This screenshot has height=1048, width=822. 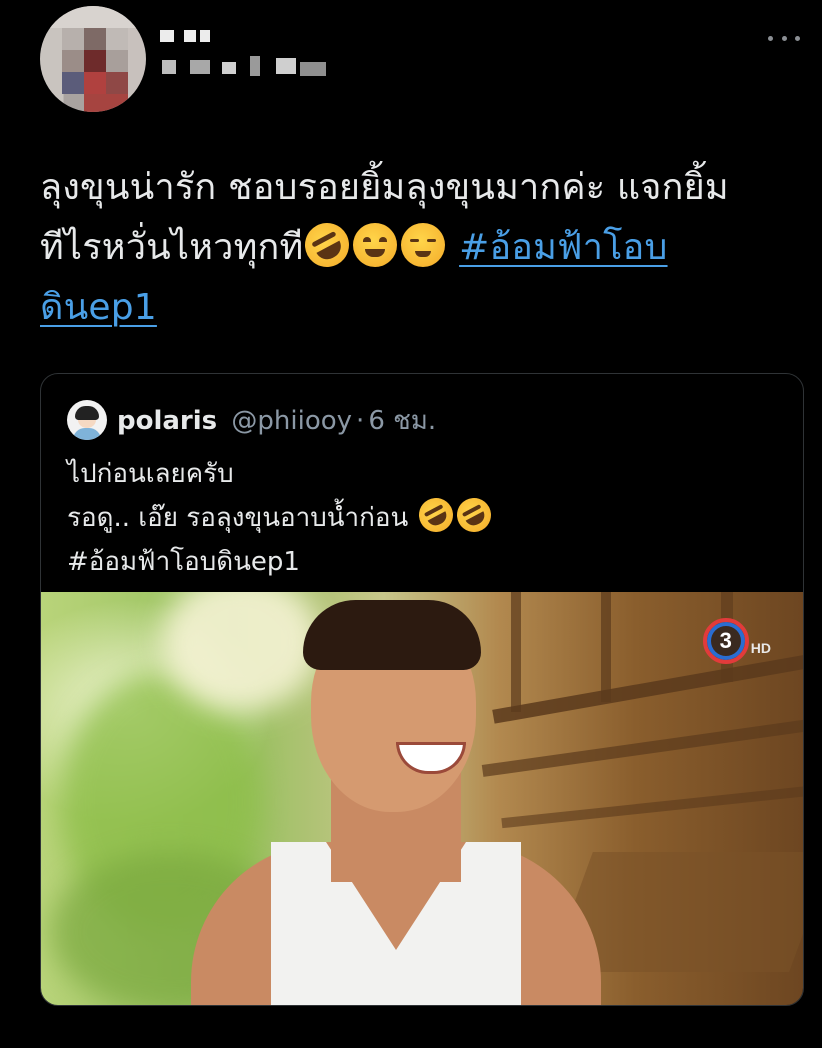 What do you see at coordinates (427, 562) in the screenshot?
I see `quoted-text-hashtag: #อ้อมฟ้าโอบดินep1` at bounding box center [427, 562].